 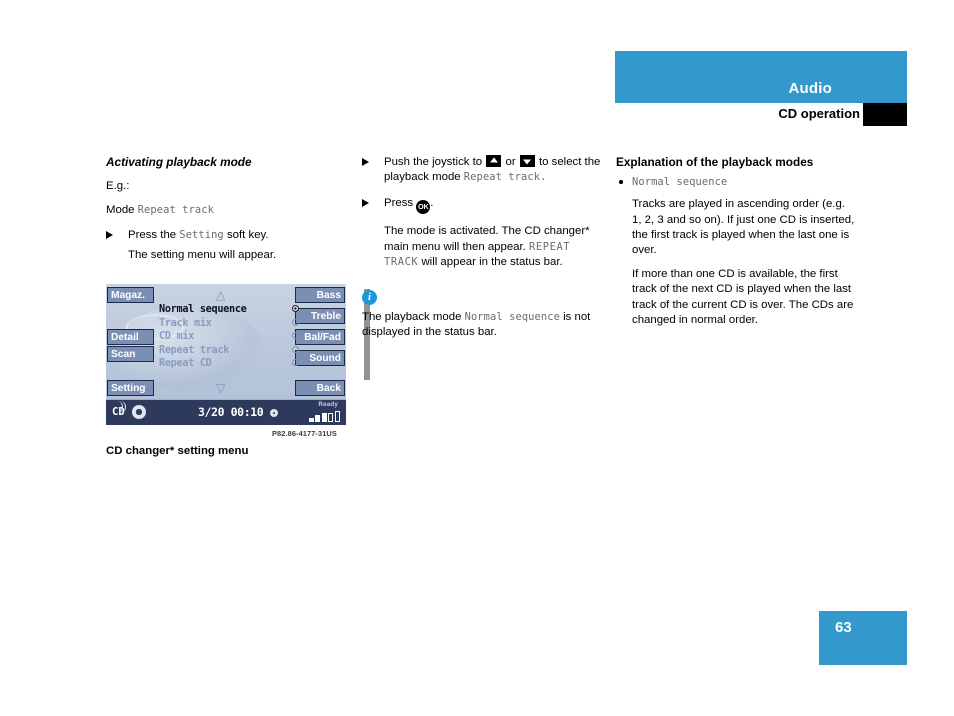 What do you see at coordinates (885, 114) in the screenshot?
I see `header-black-marker` at bounding box center [885, 114].